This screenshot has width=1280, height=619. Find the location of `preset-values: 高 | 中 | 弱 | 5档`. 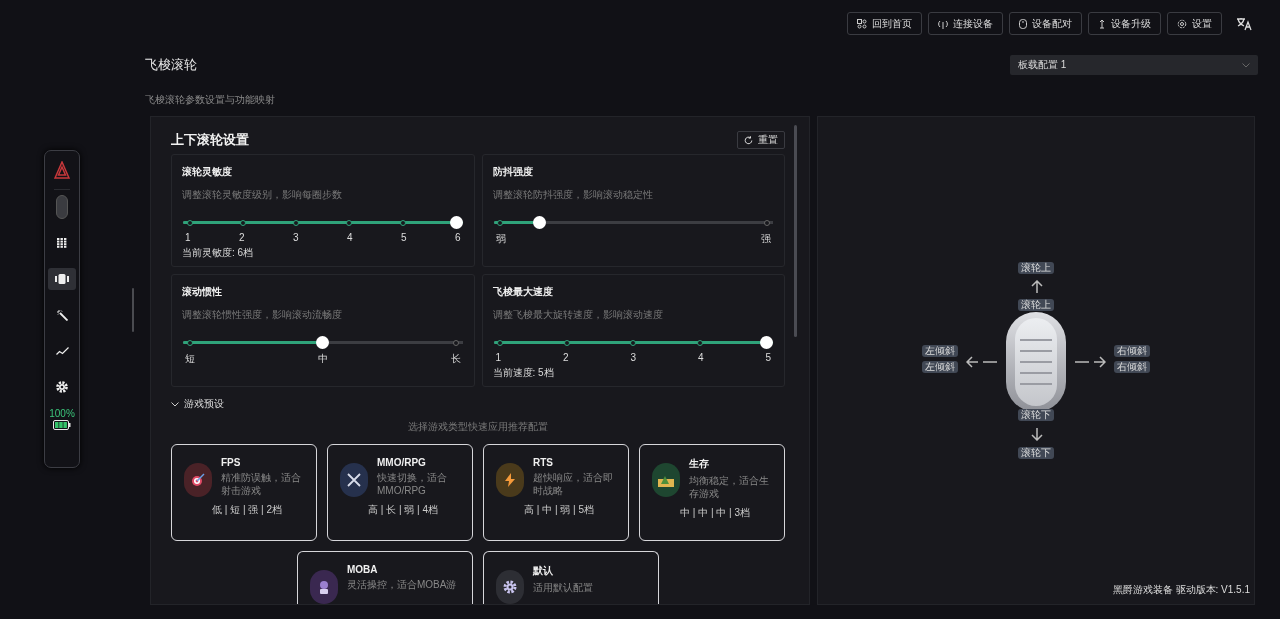

preset-values: 高 | 中 | 弱 | 5档 is located at coordinates (559, 510).